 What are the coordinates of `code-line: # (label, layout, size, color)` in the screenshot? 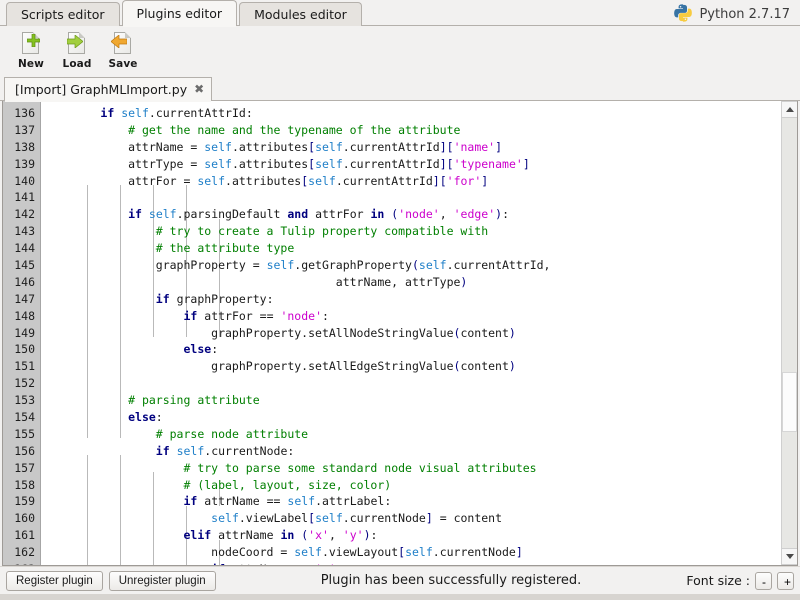 It's located at (411, 485).